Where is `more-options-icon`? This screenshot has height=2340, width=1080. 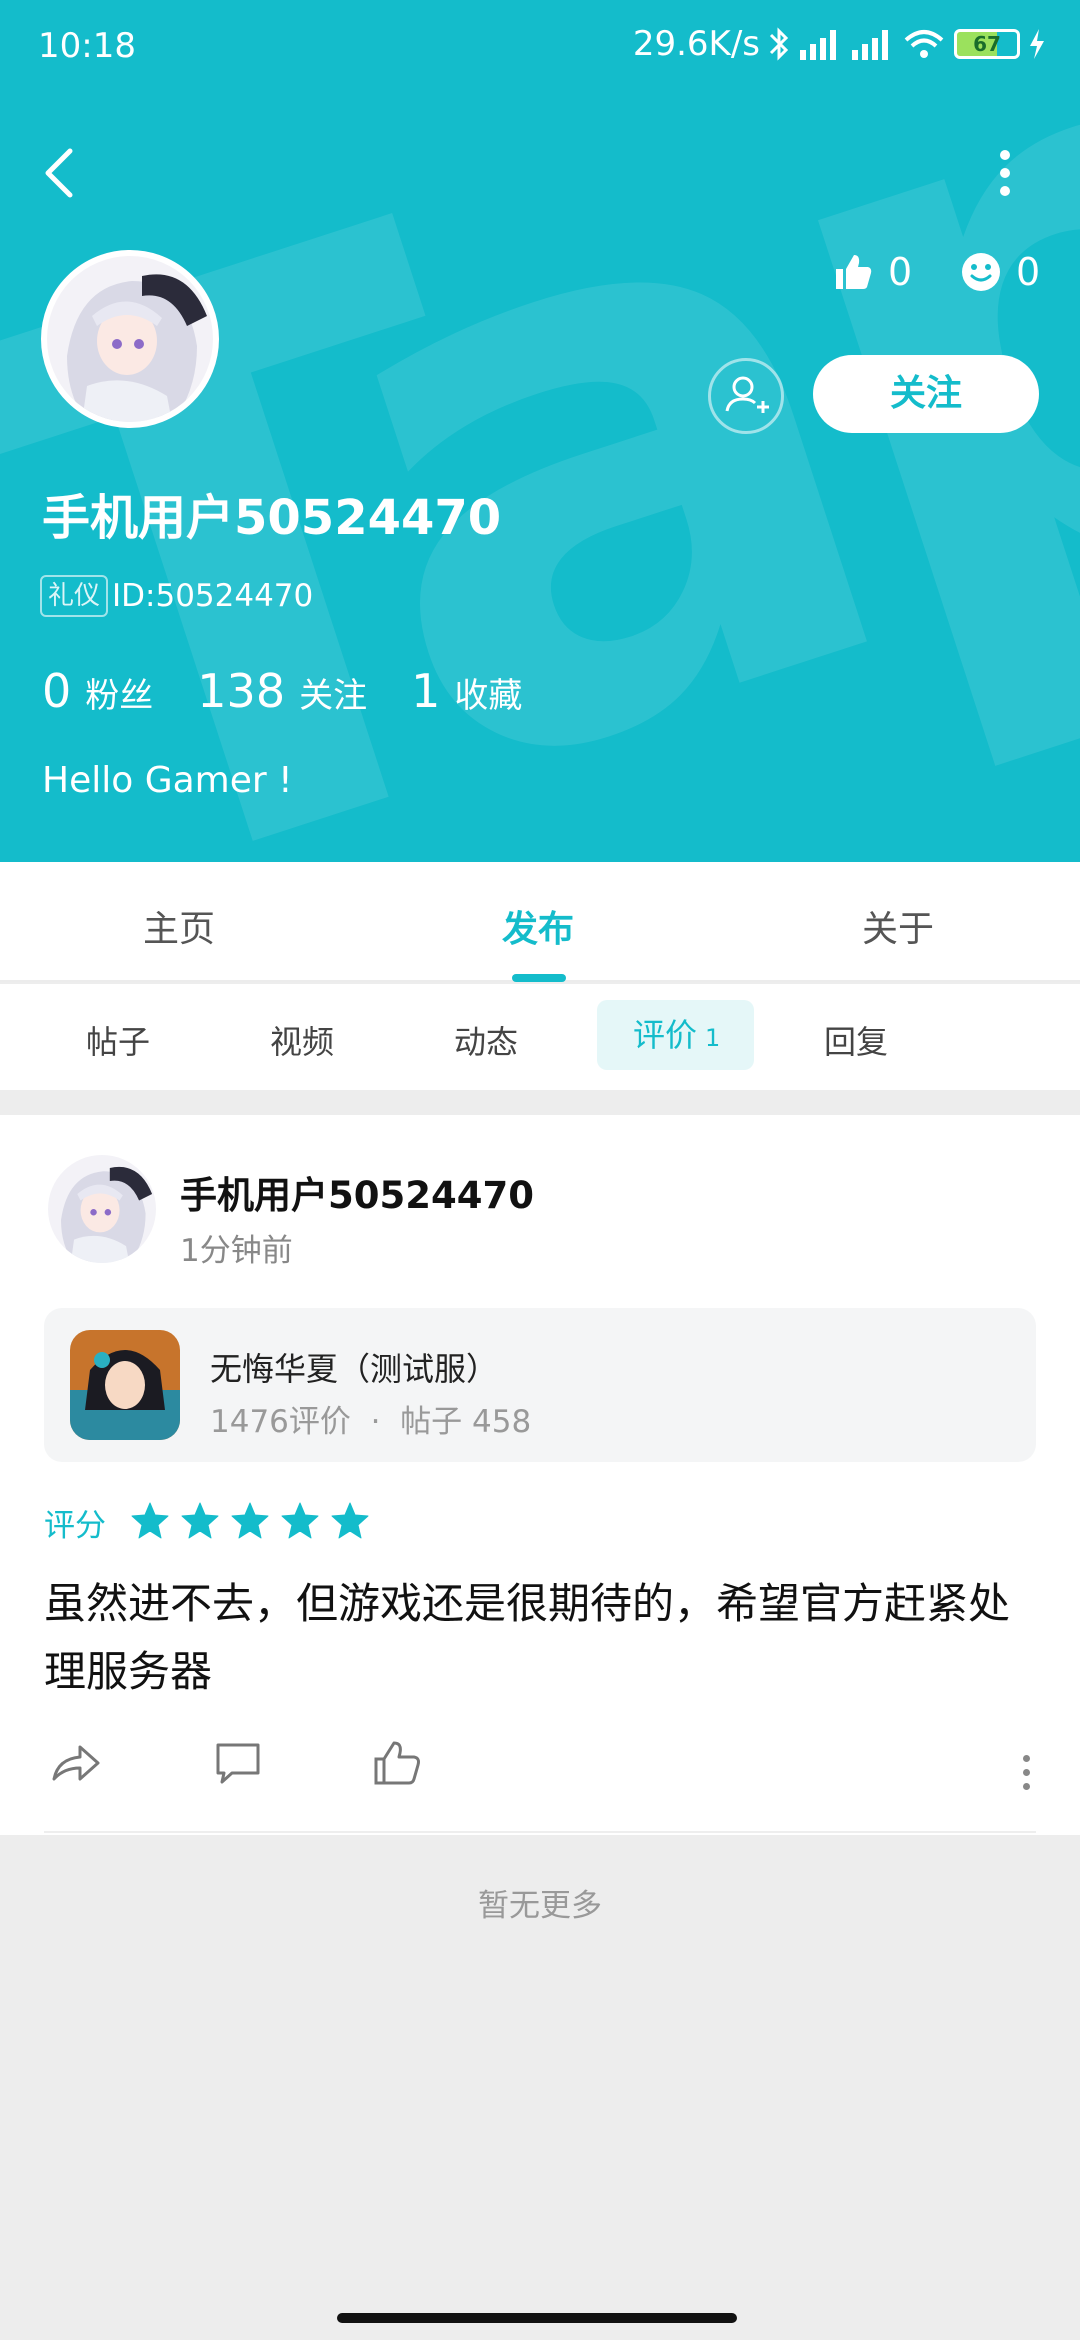
more-options-icon is located at coordinates (1005, 175).